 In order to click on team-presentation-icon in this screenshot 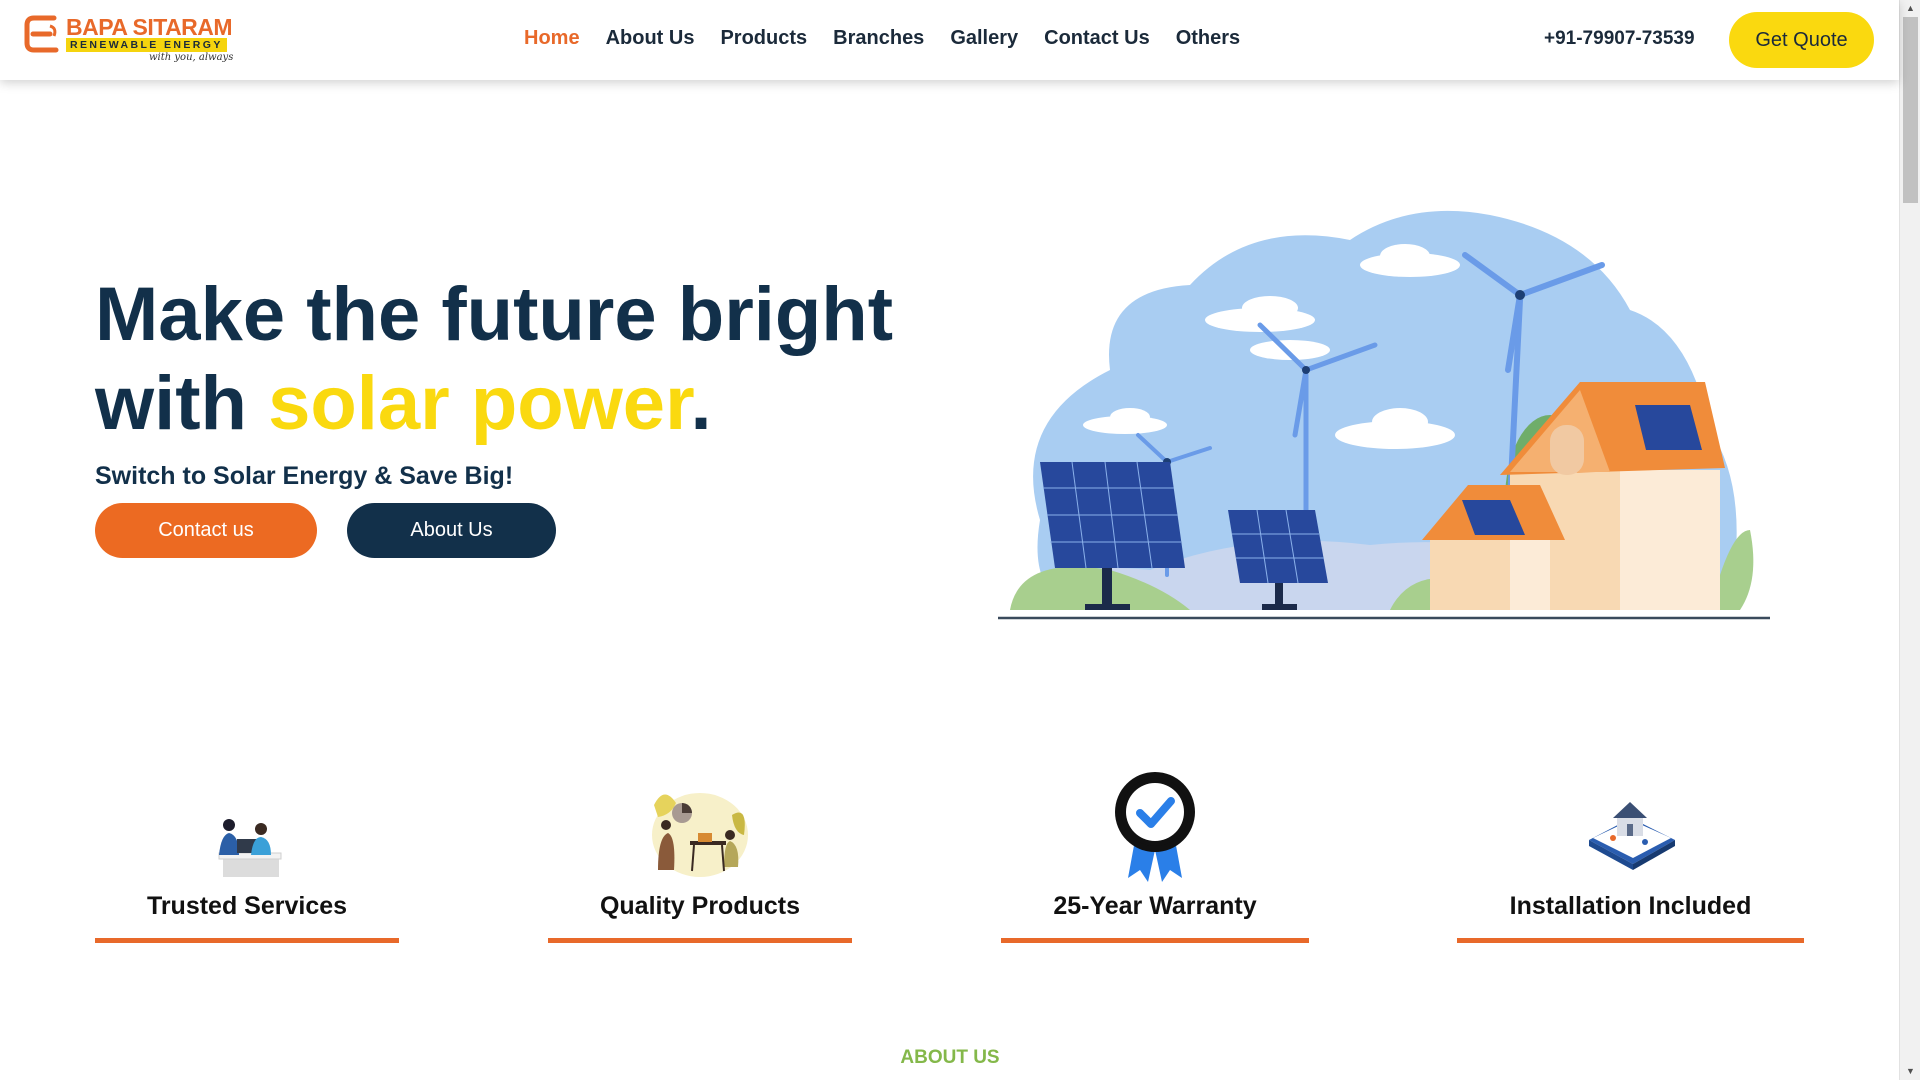, I will do `click(700, 835)`.